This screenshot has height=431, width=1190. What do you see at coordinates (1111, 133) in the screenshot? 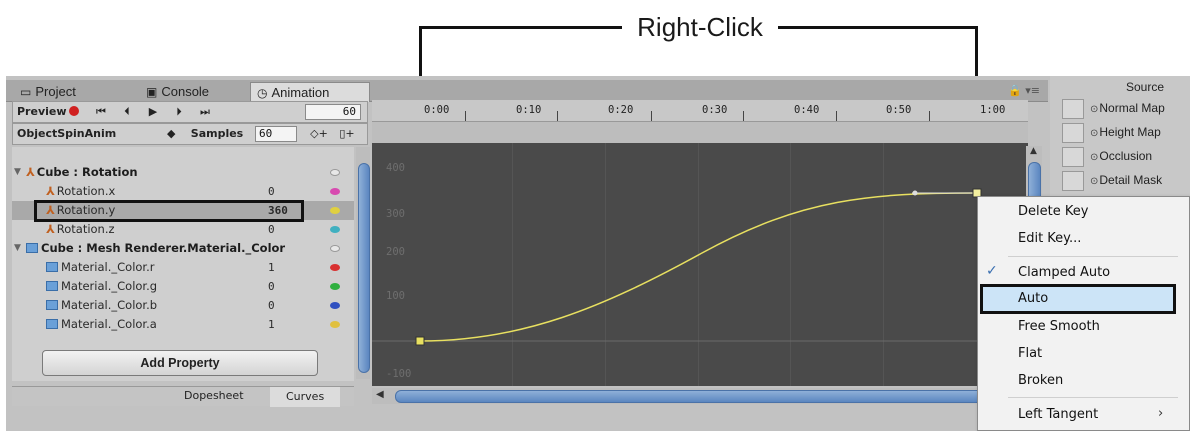
I see `texture-slot-height-map: ⊙Height Map` at bounding box center [1111, 133].